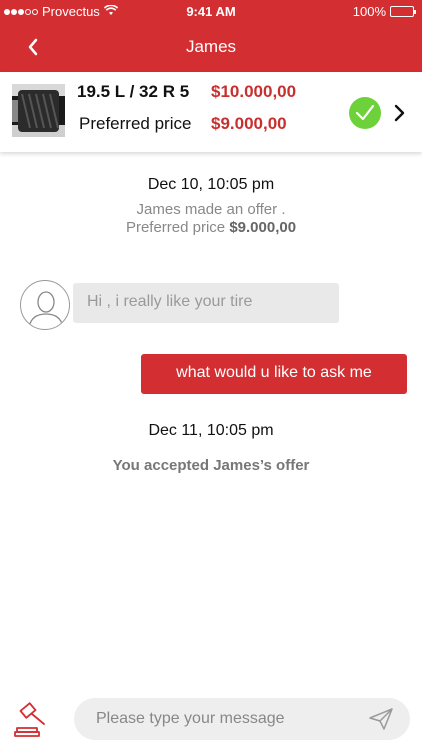  I want to click on tire-thumbnail, so click(38, 110).